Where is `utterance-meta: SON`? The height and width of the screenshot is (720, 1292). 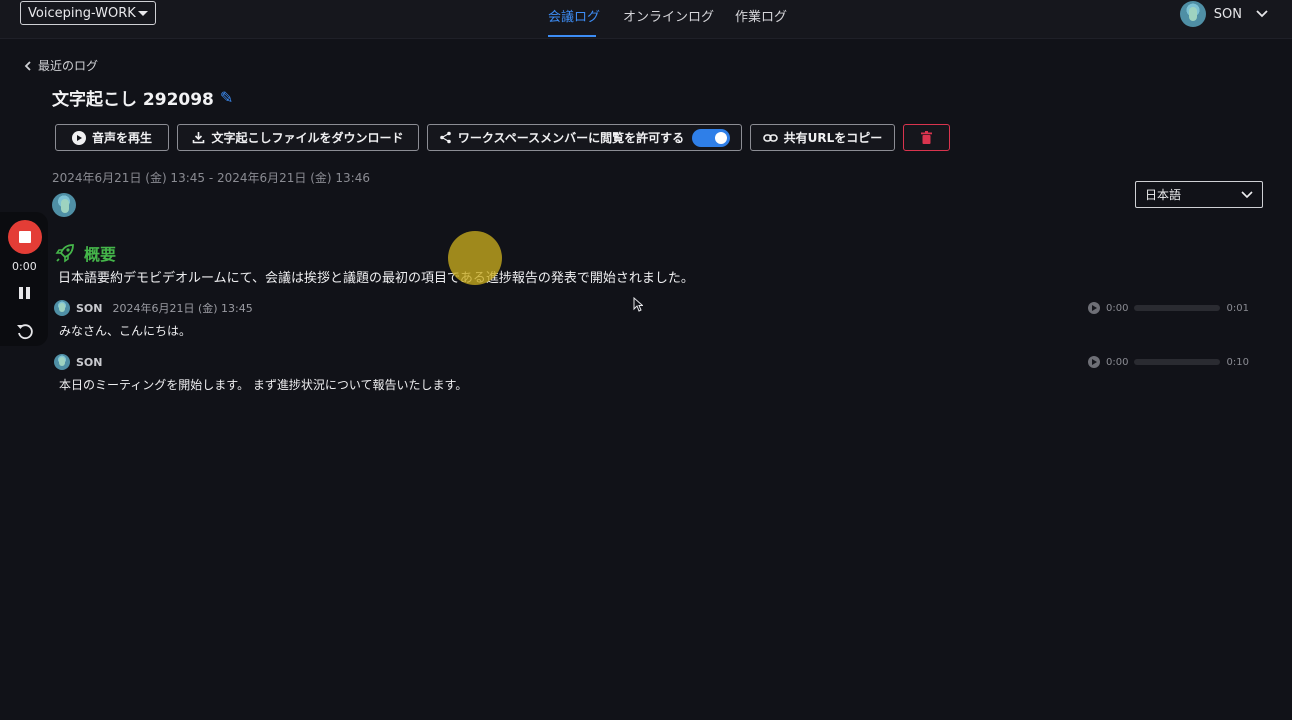
utterance-meta: SON is located at coordinates (78, 362).